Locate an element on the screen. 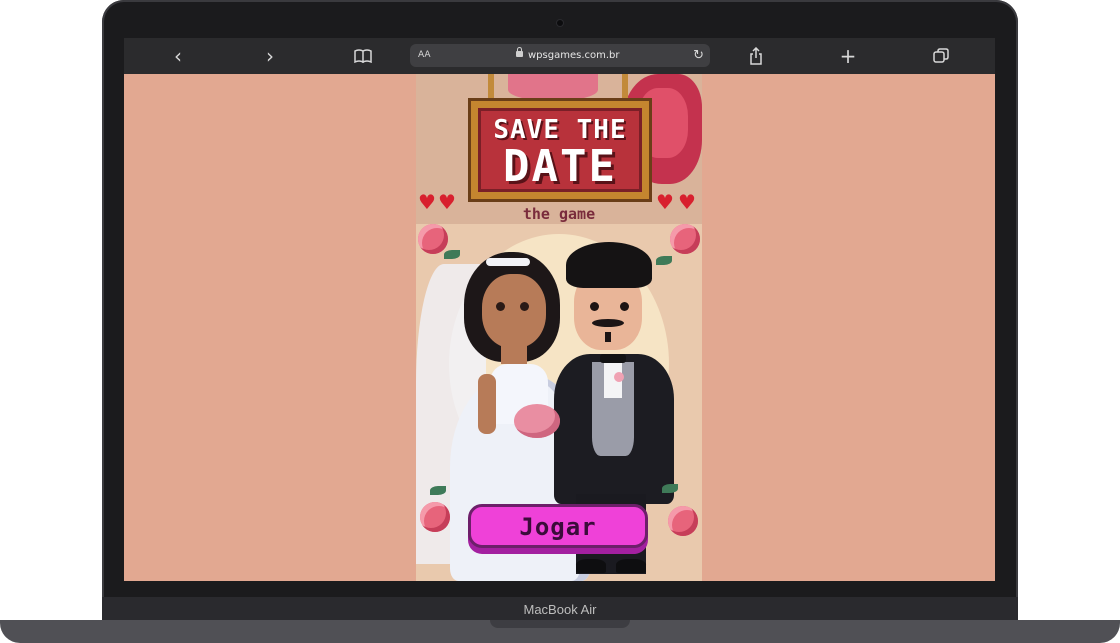 The width and height of the screenshot is (1120, 643). text-size-button: AA is located at coordinates (424, 55).